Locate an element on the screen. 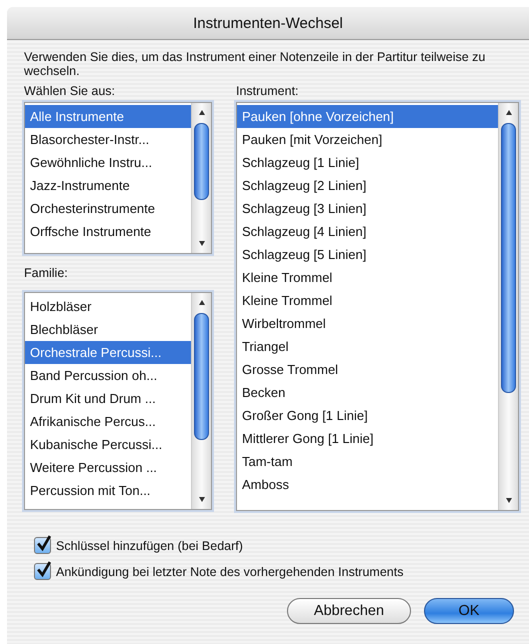  list-item: Holzbläser is located at coordinates (108, 306).